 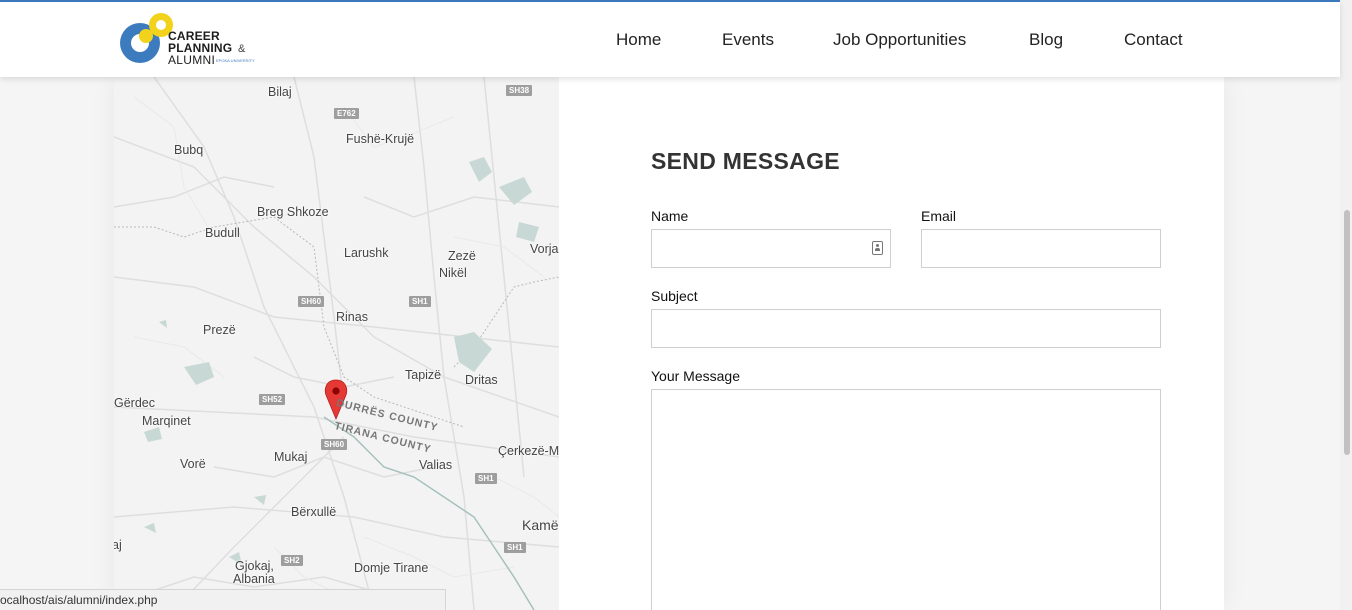 I want to click on map-place-label: Gërdec, so click(x=134, y=403).